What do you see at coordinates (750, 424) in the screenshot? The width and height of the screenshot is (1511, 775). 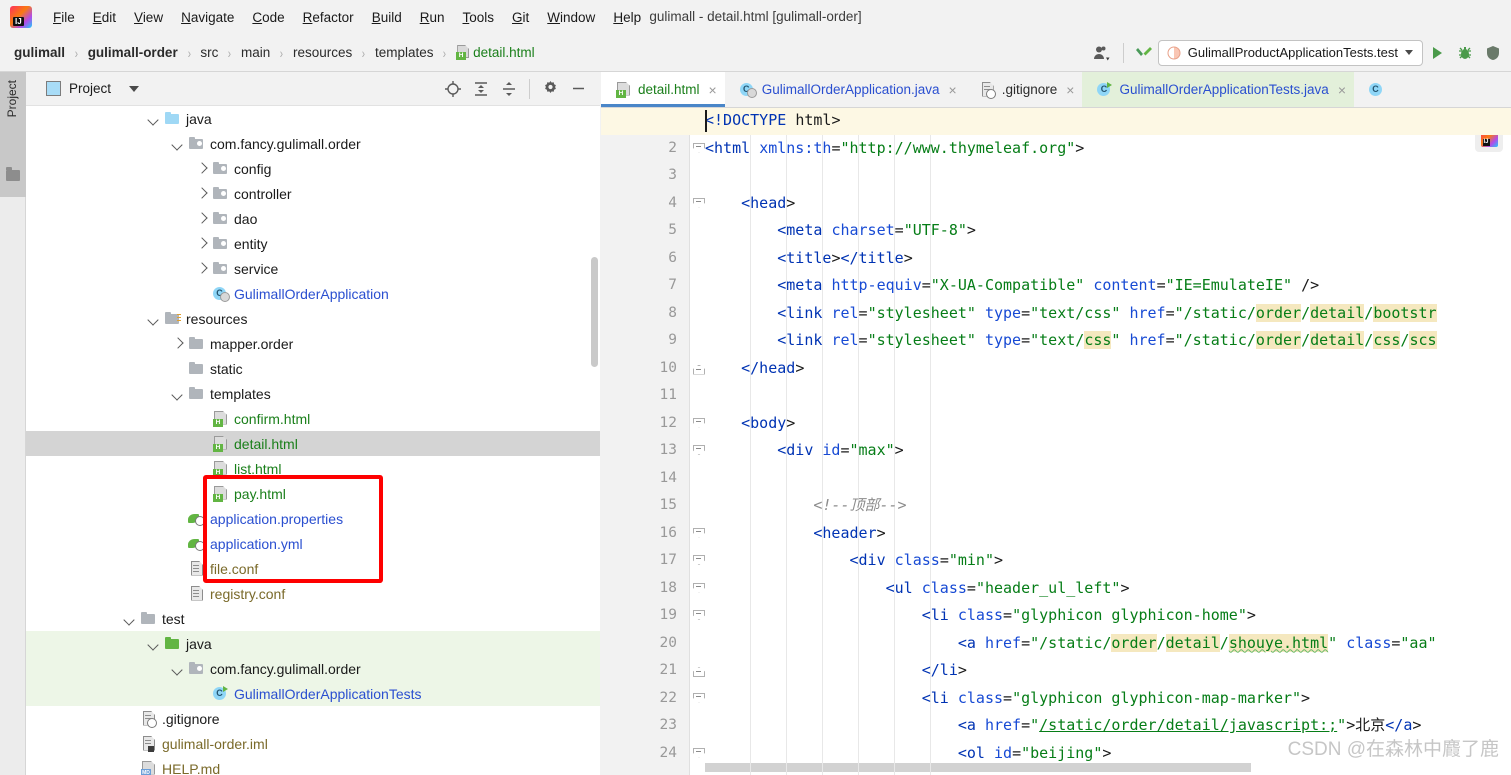 I see `code-line: <body>` at bounding box center [750, 424].